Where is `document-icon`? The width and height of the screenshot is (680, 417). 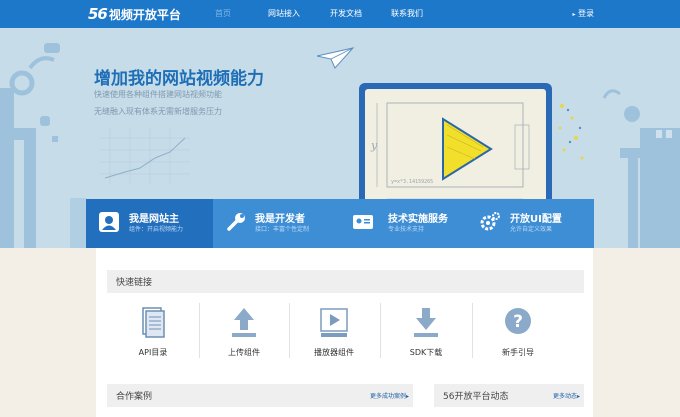
document-icon is located at coordinates (153, 322).